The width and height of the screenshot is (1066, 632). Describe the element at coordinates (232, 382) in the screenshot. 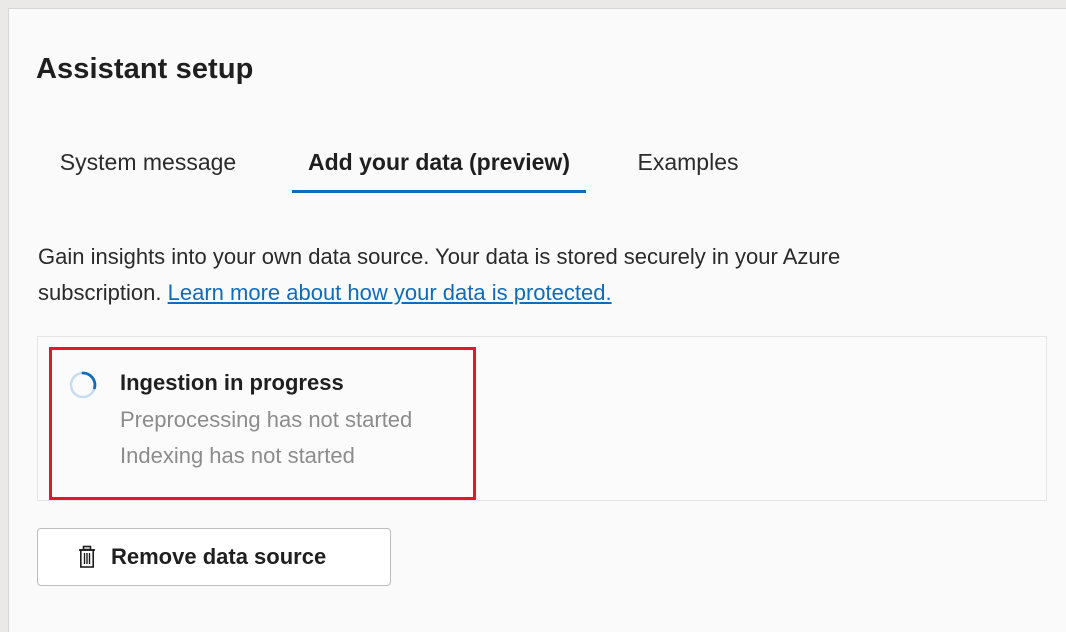

I see `status-title: Ingestion in progress` at that location.